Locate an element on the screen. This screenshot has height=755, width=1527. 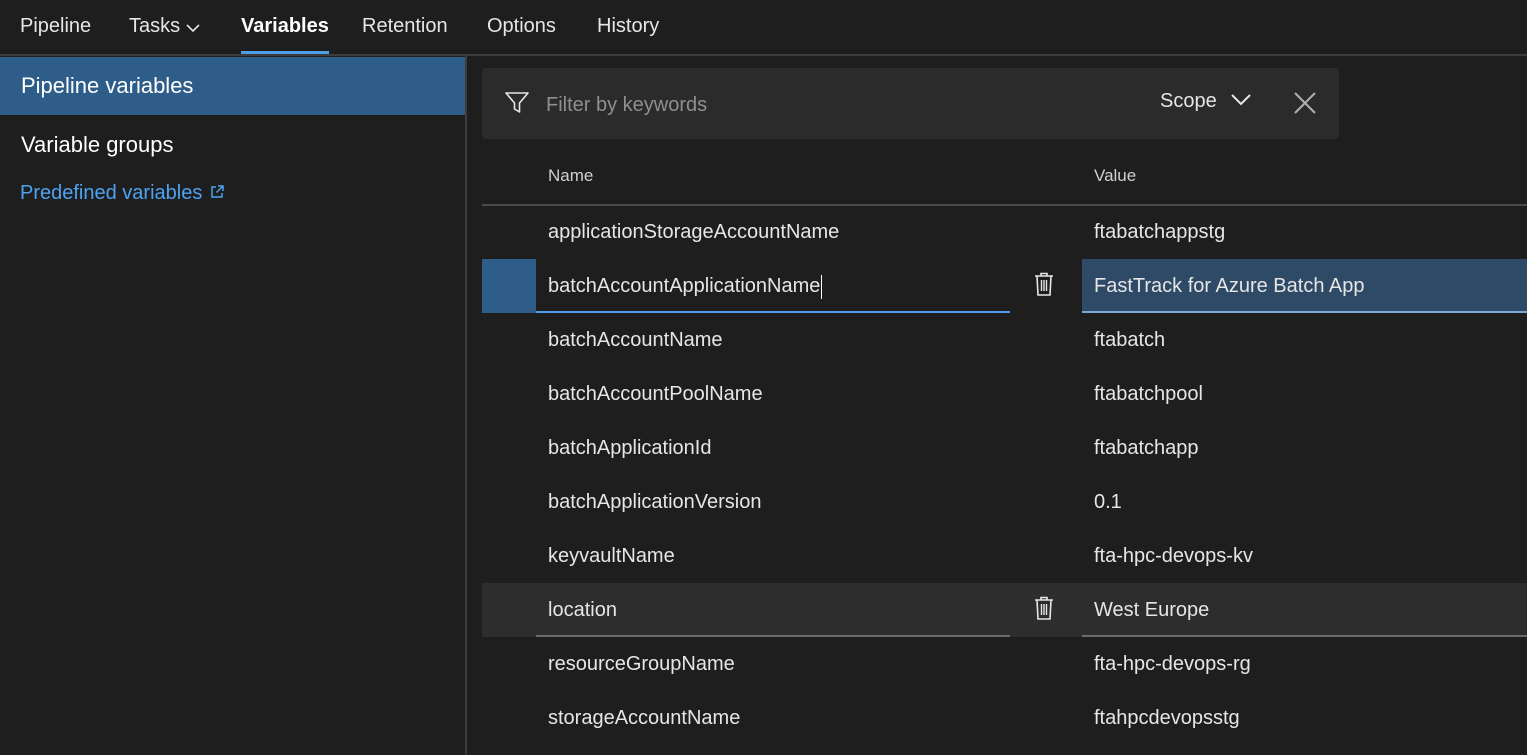
variable-name: batchAccountPoolName is located at coordinates (655, 394).